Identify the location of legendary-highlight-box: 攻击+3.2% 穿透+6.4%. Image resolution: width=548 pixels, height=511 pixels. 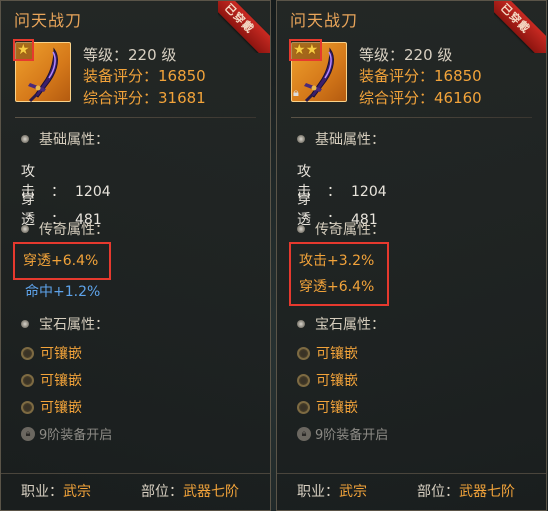
(339, 274).